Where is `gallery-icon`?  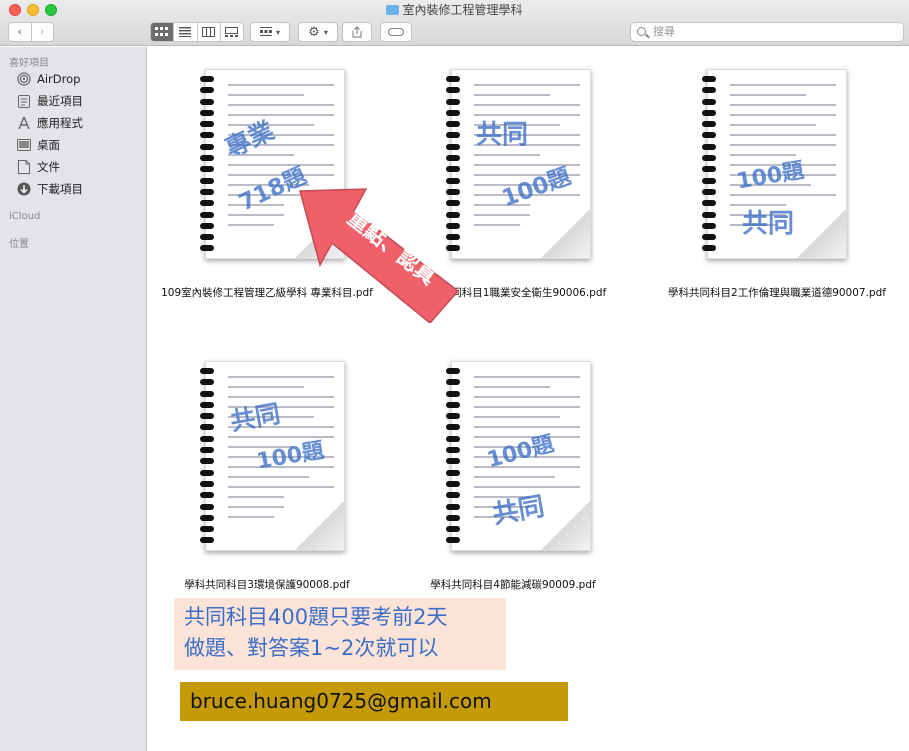 gallery-icon is located at coordinates (232, 32).